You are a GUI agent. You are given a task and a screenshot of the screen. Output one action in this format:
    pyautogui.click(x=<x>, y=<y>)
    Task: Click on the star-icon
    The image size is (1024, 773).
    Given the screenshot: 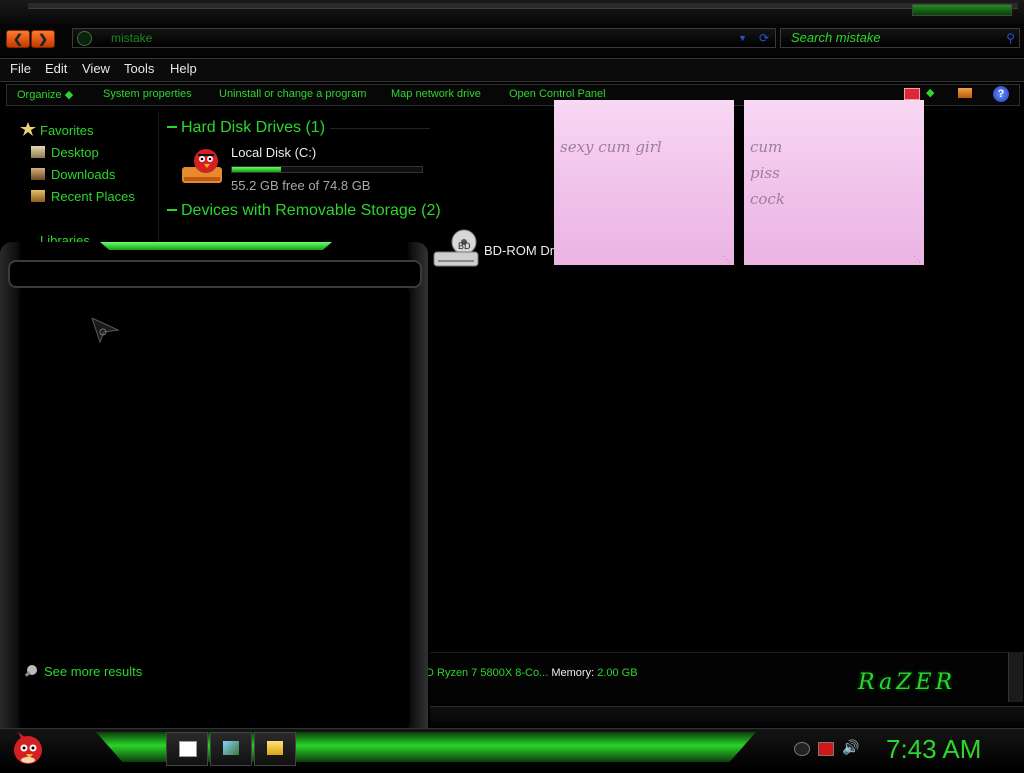 What is the action you would take?
    pyautogui.click(x=28, y=129)
    